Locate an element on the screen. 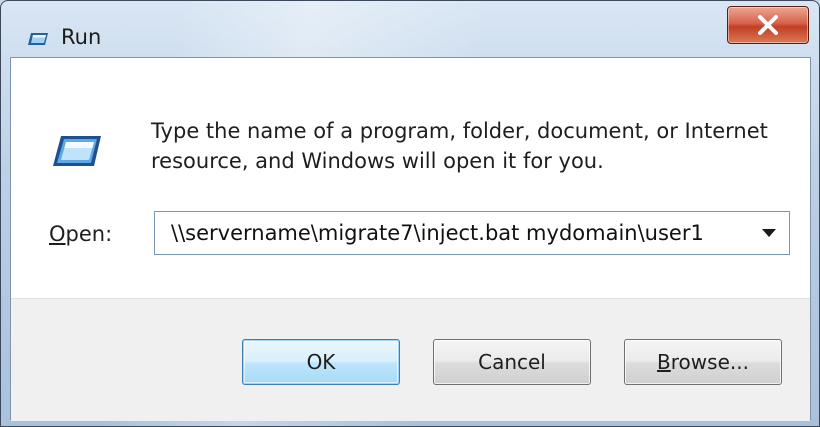  open-input is located at coordinates (452, 233).